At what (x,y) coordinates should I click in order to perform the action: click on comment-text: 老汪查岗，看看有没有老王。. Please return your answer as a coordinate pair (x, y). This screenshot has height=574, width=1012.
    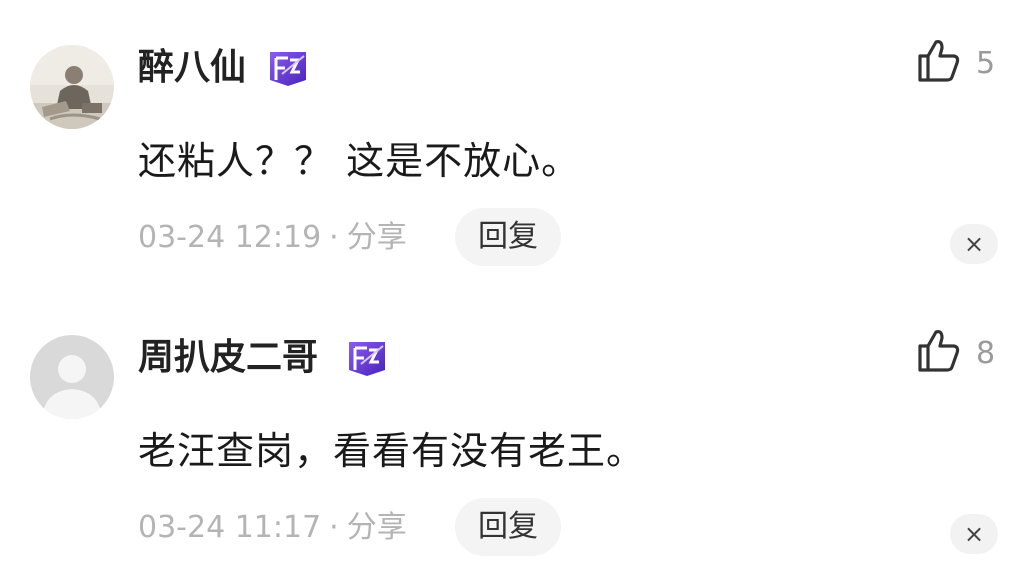
    Looking at the image, I should click on (392, 451).